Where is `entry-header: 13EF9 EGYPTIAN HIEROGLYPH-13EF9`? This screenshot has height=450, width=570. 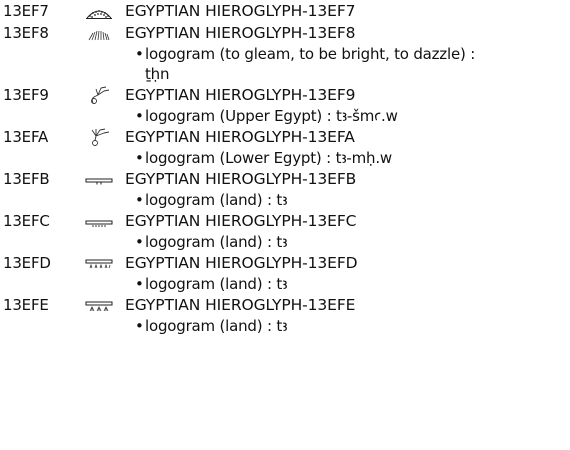
entry-header: 13EF9 EGYPTIAN HIEROGLYPH-13EF9 is located at coordinates (285, 95).